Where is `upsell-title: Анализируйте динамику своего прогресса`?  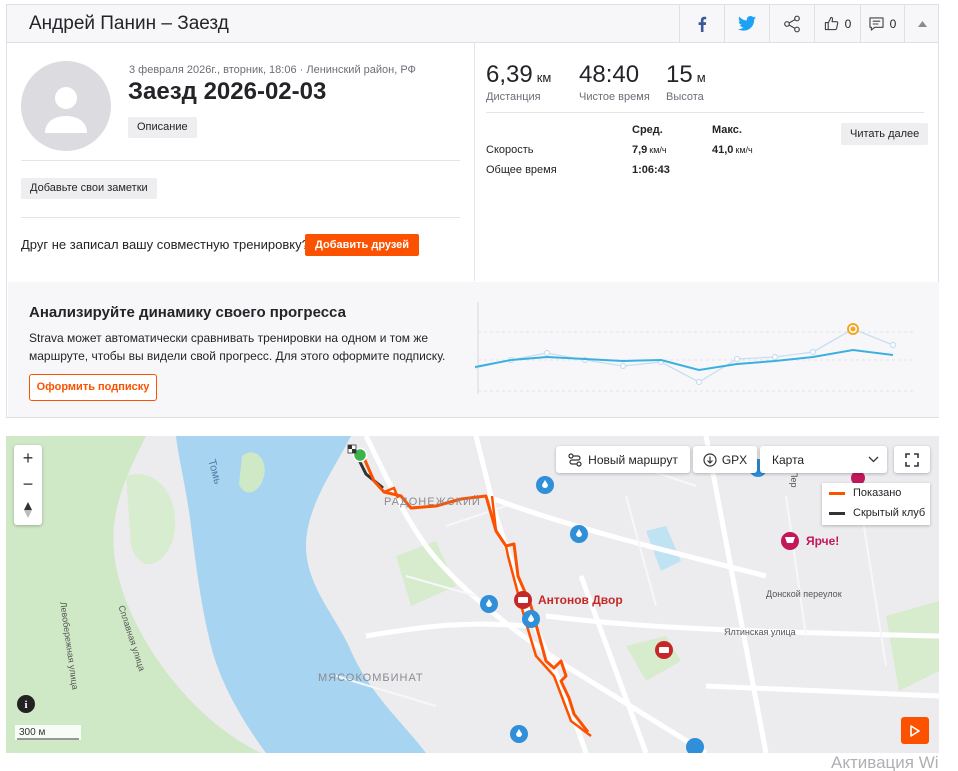 upsell-title: Анализируйте динамику своего прогресса is located at coordinates (187, 312).